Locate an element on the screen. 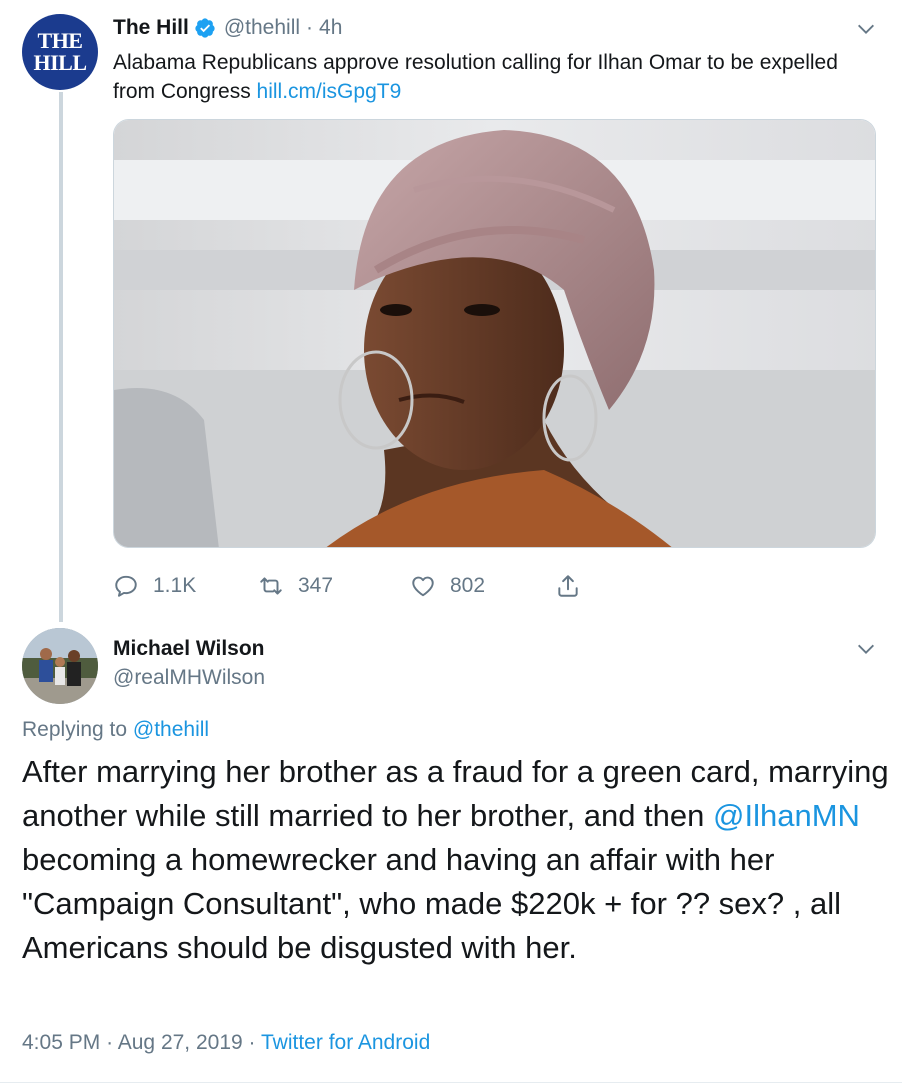  author-handle: @thehill is located at coordinates (262, 28).